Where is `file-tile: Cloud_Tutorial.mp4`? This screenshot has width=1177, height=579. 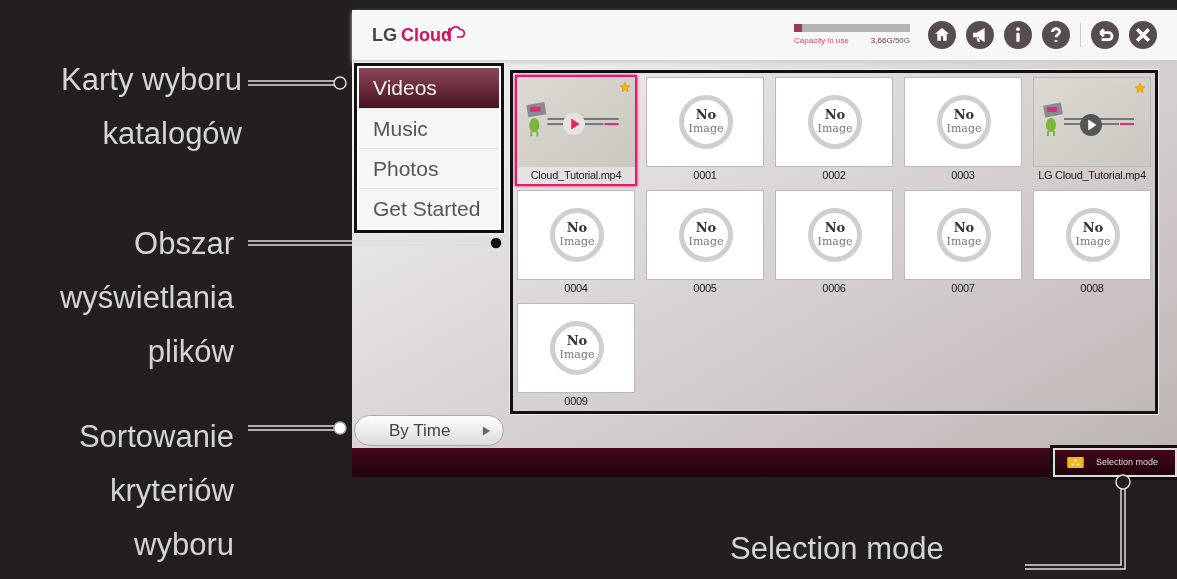
file-tile: Cloud_Tutorial.mp4 is located at coordinates (576, 130).